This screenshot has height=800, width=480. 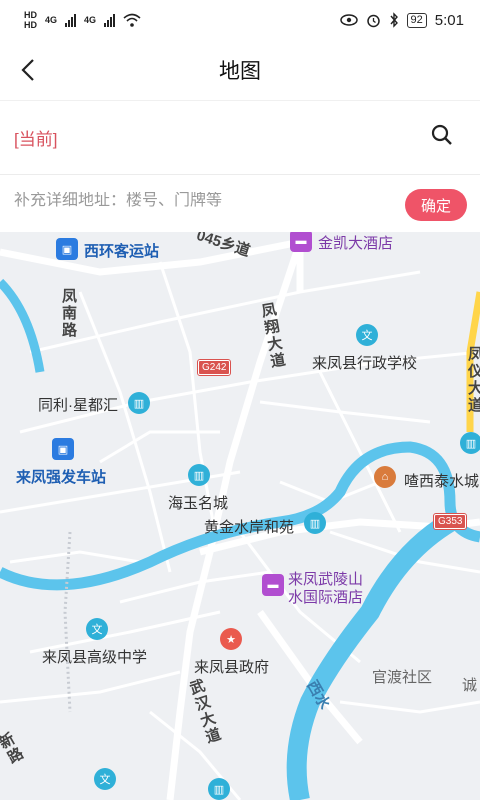 I want to click on poi-label: 黄金水岸和苑, so click(x=249, y=526).